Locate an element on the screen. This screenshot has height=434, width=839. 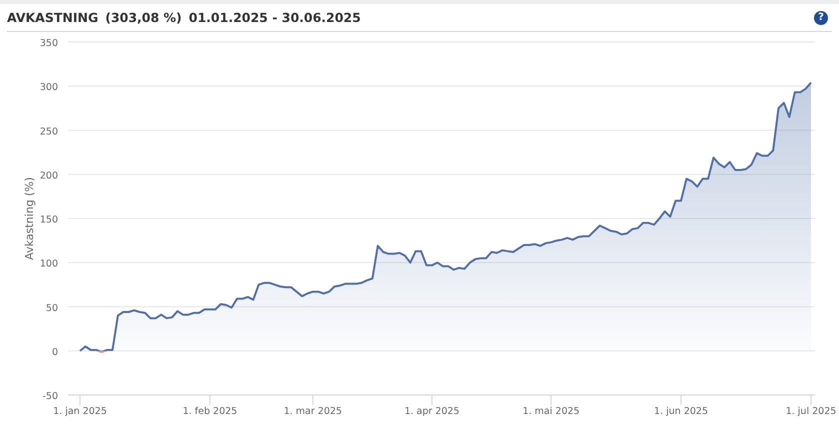
axis-label: 1. feb 2025 is located at coordinates (210, 411).